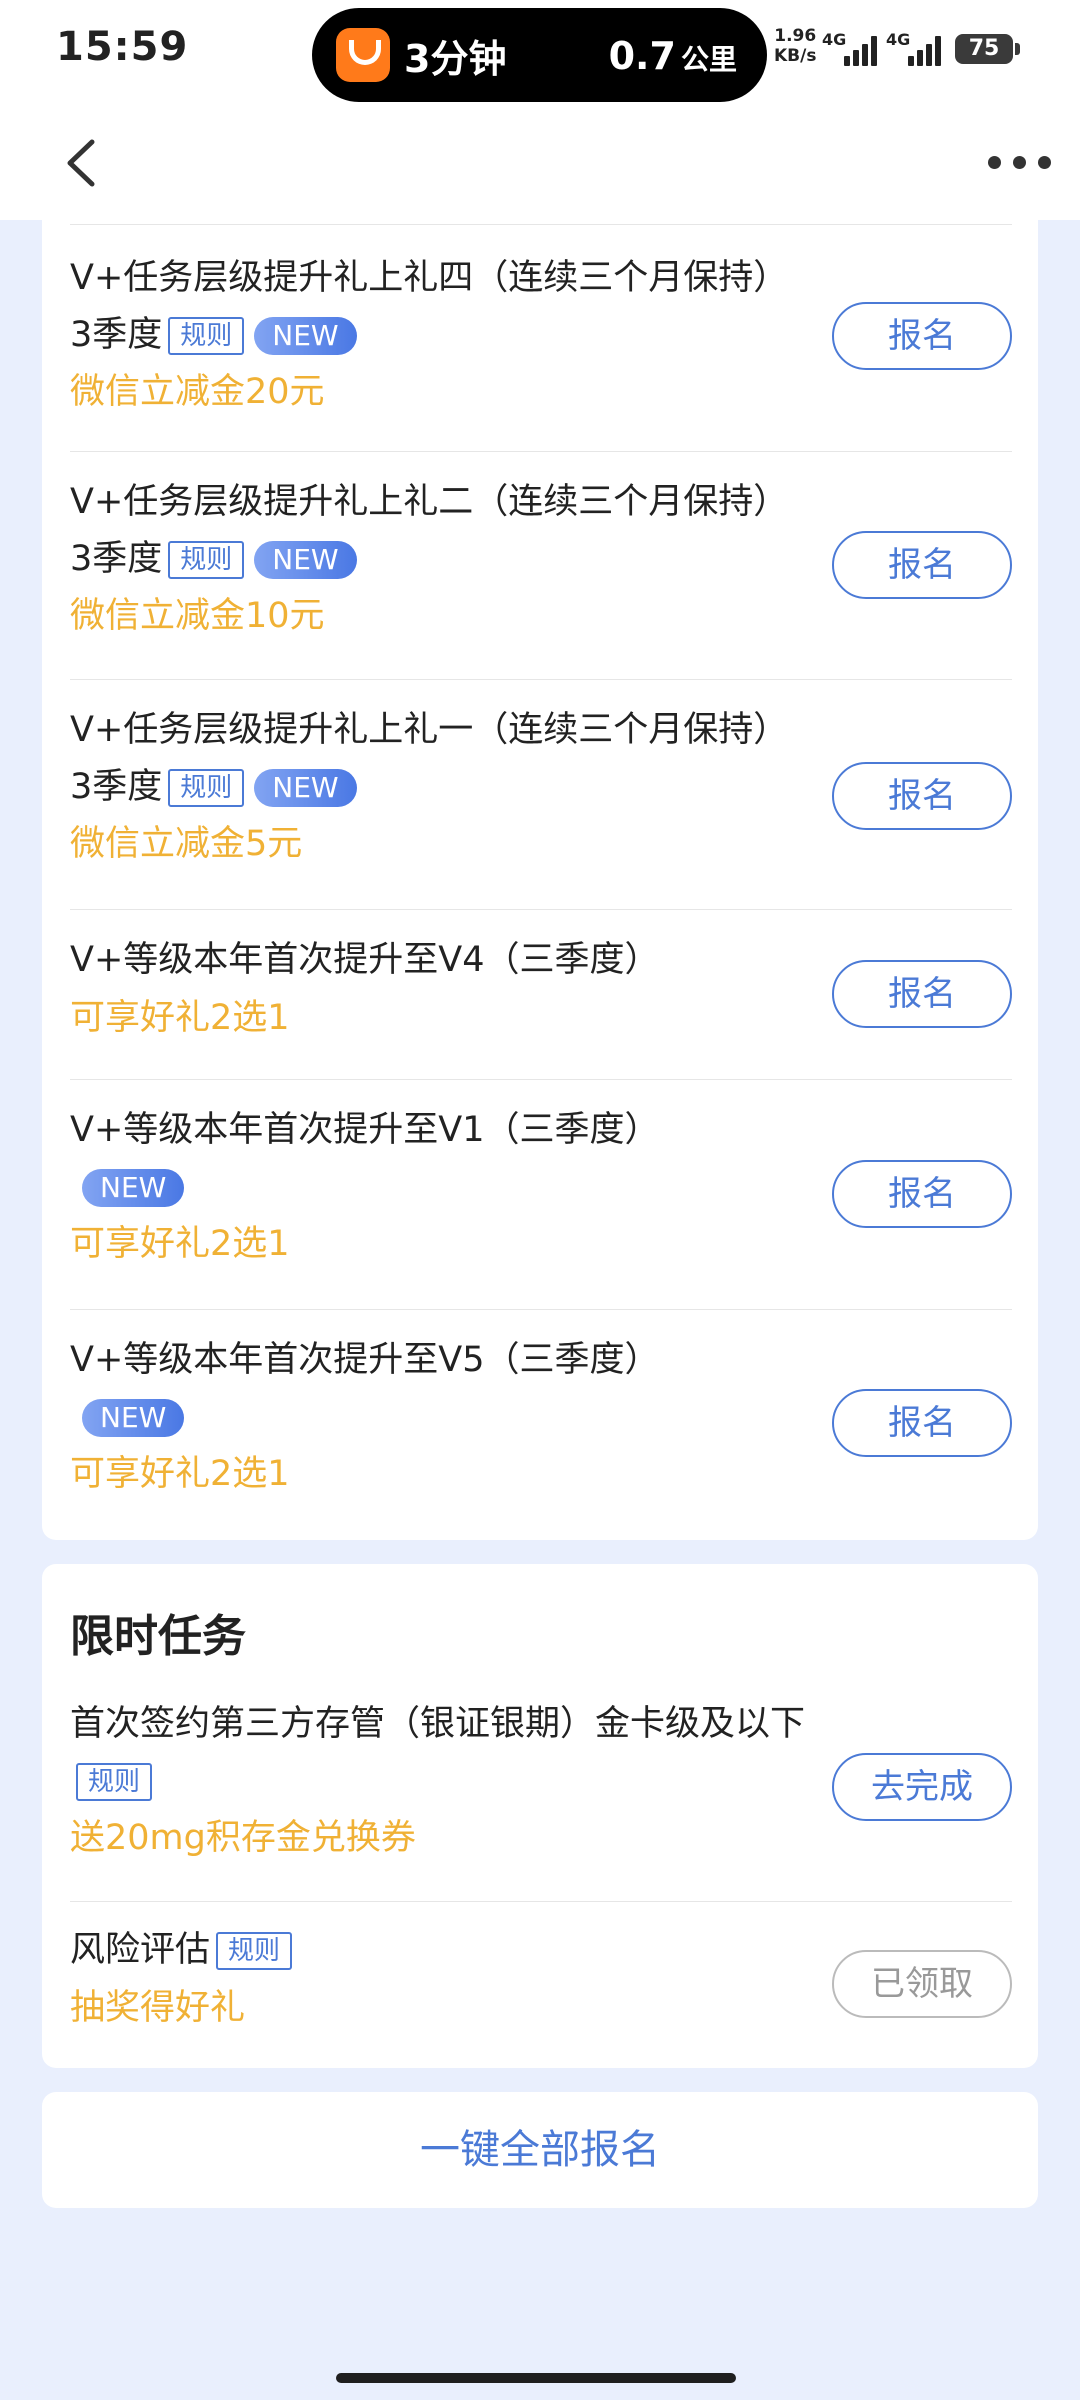 The image size is (1080, 2400). What do you see at coordinates (82, 163) in the screenshot?
I see `chevron-left-icon` at bounding box center [82, 163].